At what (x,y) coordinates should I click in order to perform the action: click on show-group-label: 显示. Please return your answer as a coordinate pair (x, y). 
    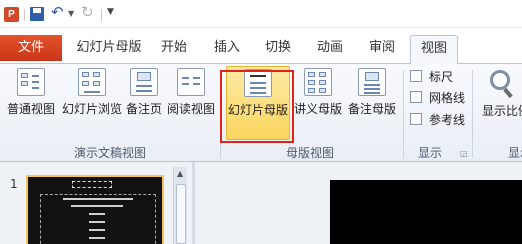
    Looking at the image, I should click on (429, 153).